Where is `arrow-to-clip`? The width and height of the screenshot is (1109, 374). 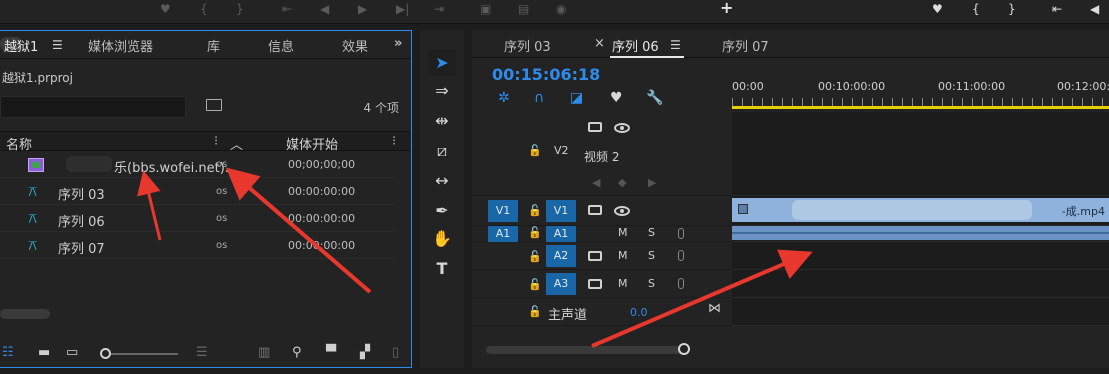 arrow-to-clip is located at coordinates (149, 205).